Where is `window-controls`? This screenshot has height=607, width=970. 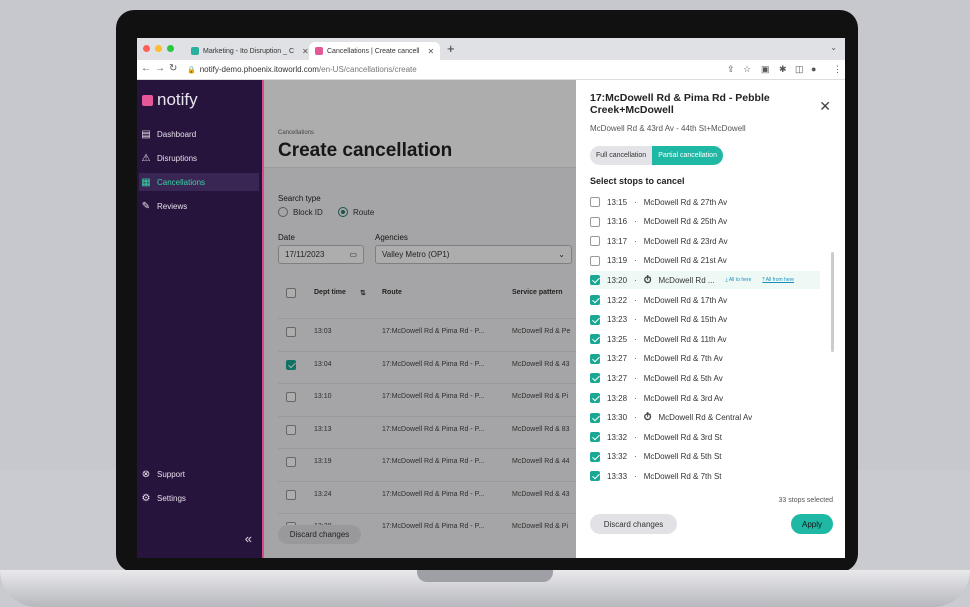
window-controls is located at coordinates (158, 48).